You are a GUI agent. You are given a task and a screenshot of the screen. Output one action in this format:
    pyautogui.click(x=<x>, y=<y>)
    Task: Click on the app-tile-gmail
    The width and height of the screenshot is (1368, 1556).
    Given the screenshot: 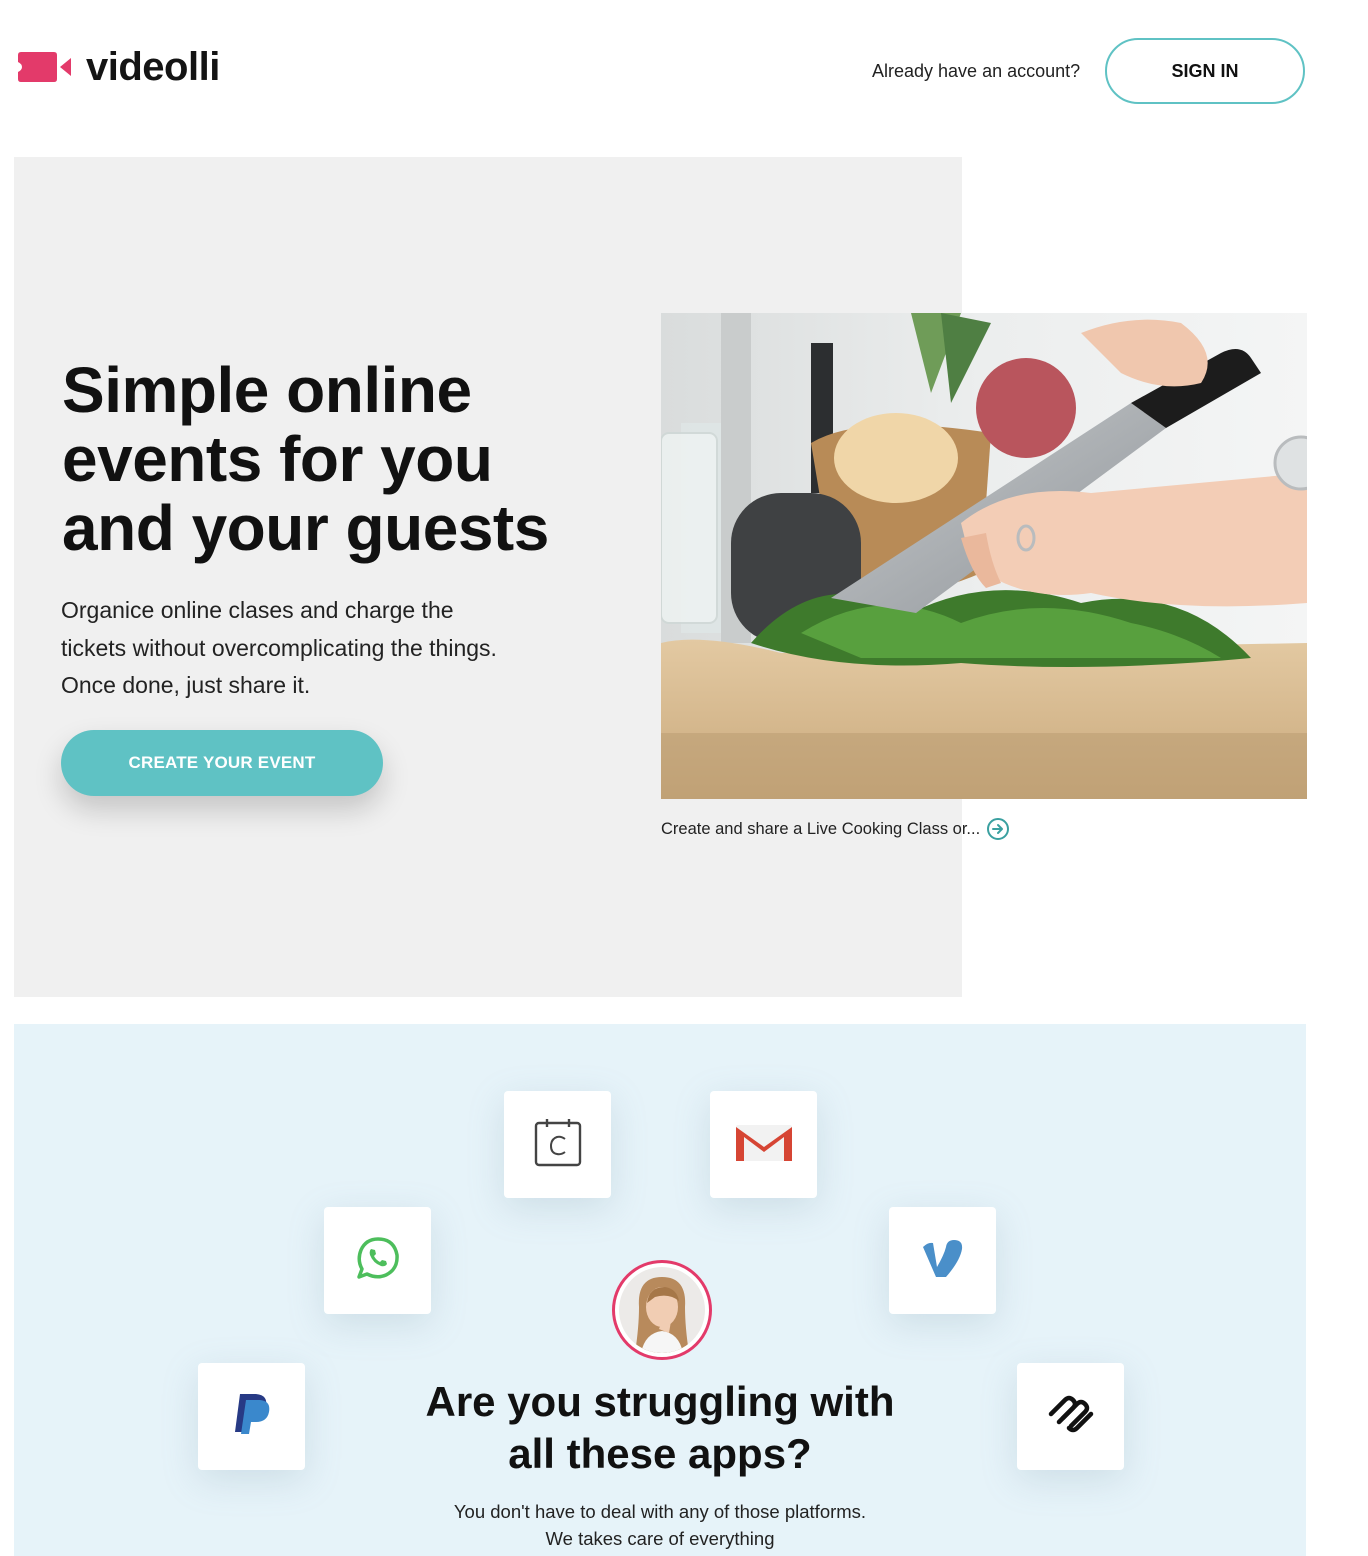 What is the action you would take?
    pyautogui.click(x=763, y=1144)
    